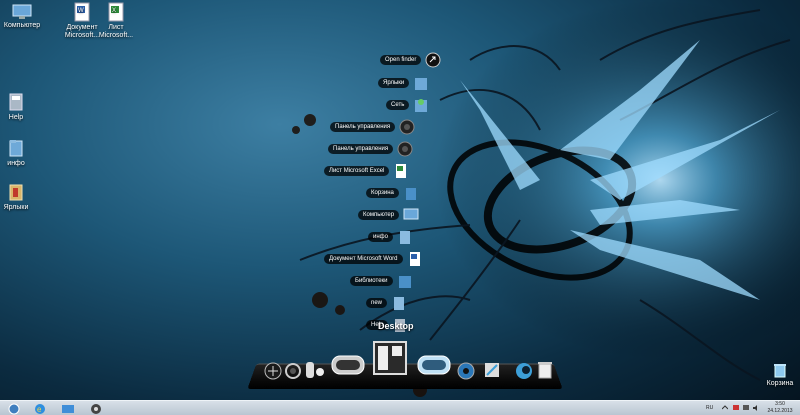 This screenshot has height=415, width=800. Describe the element at coordinates (746, 408) in the screenshot. I see `tray-network-icon` at that location.